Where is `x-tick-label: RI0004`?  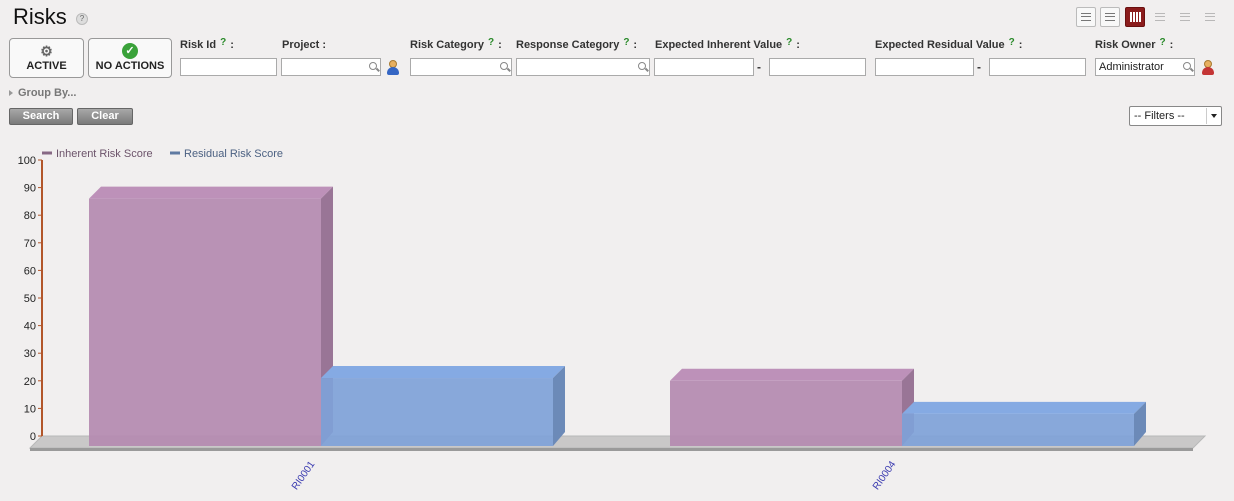
x-tick-label: RI0004 is located at coordinates (885, 475).